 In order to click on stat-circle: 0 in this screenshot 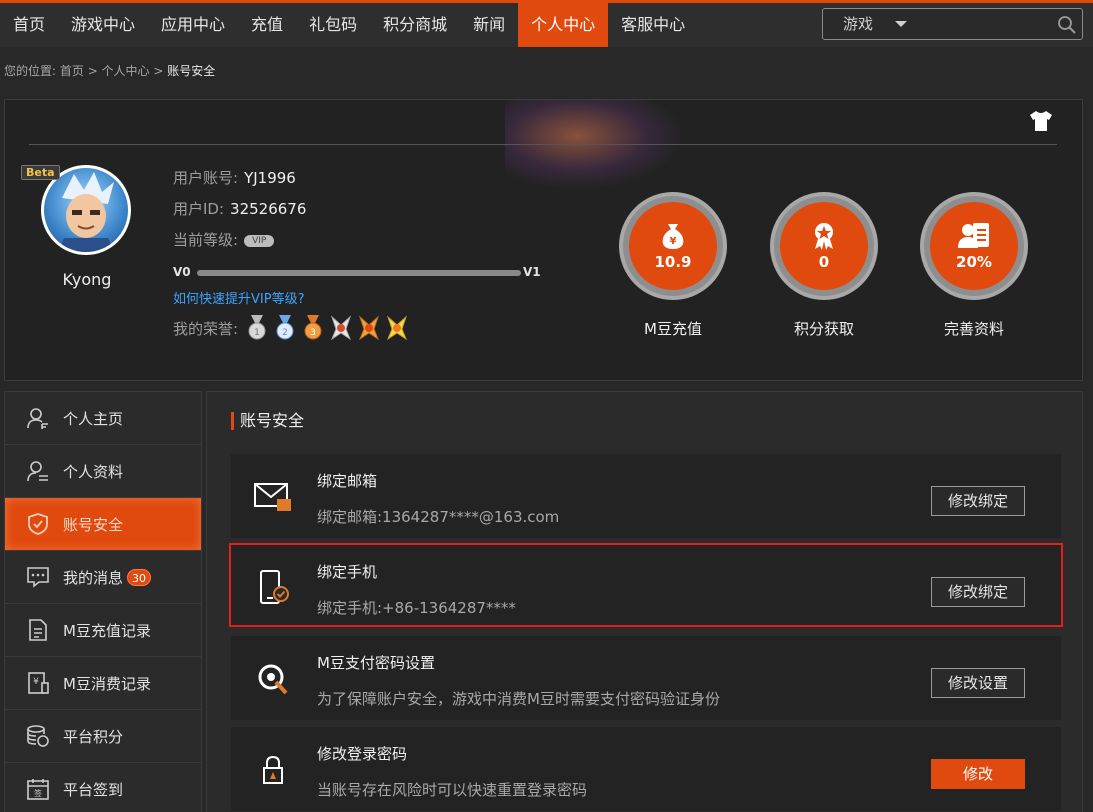, I will do `click(824, 246)`.